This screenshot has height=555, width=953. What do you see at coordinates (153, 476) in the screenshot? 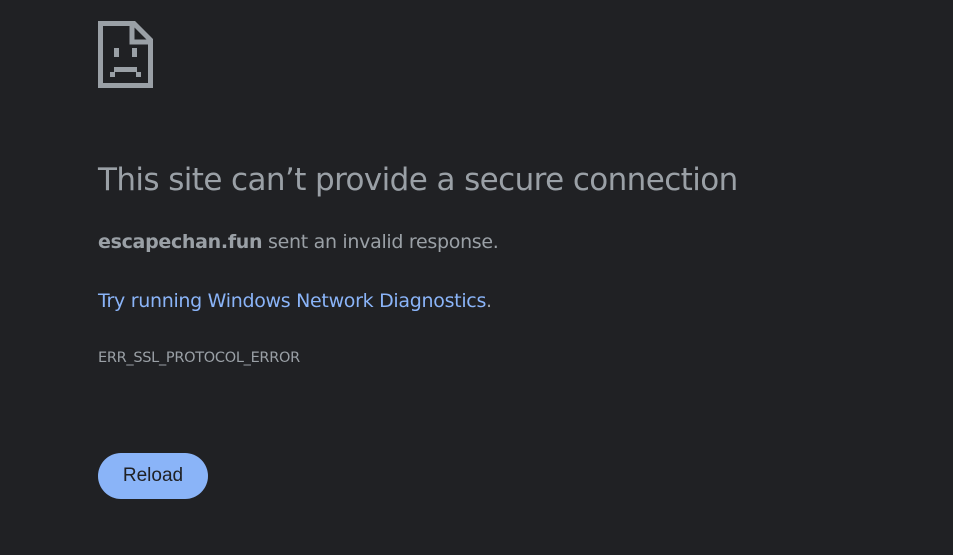
I see `reload-button: Reload` at bounding box center [153, 476].